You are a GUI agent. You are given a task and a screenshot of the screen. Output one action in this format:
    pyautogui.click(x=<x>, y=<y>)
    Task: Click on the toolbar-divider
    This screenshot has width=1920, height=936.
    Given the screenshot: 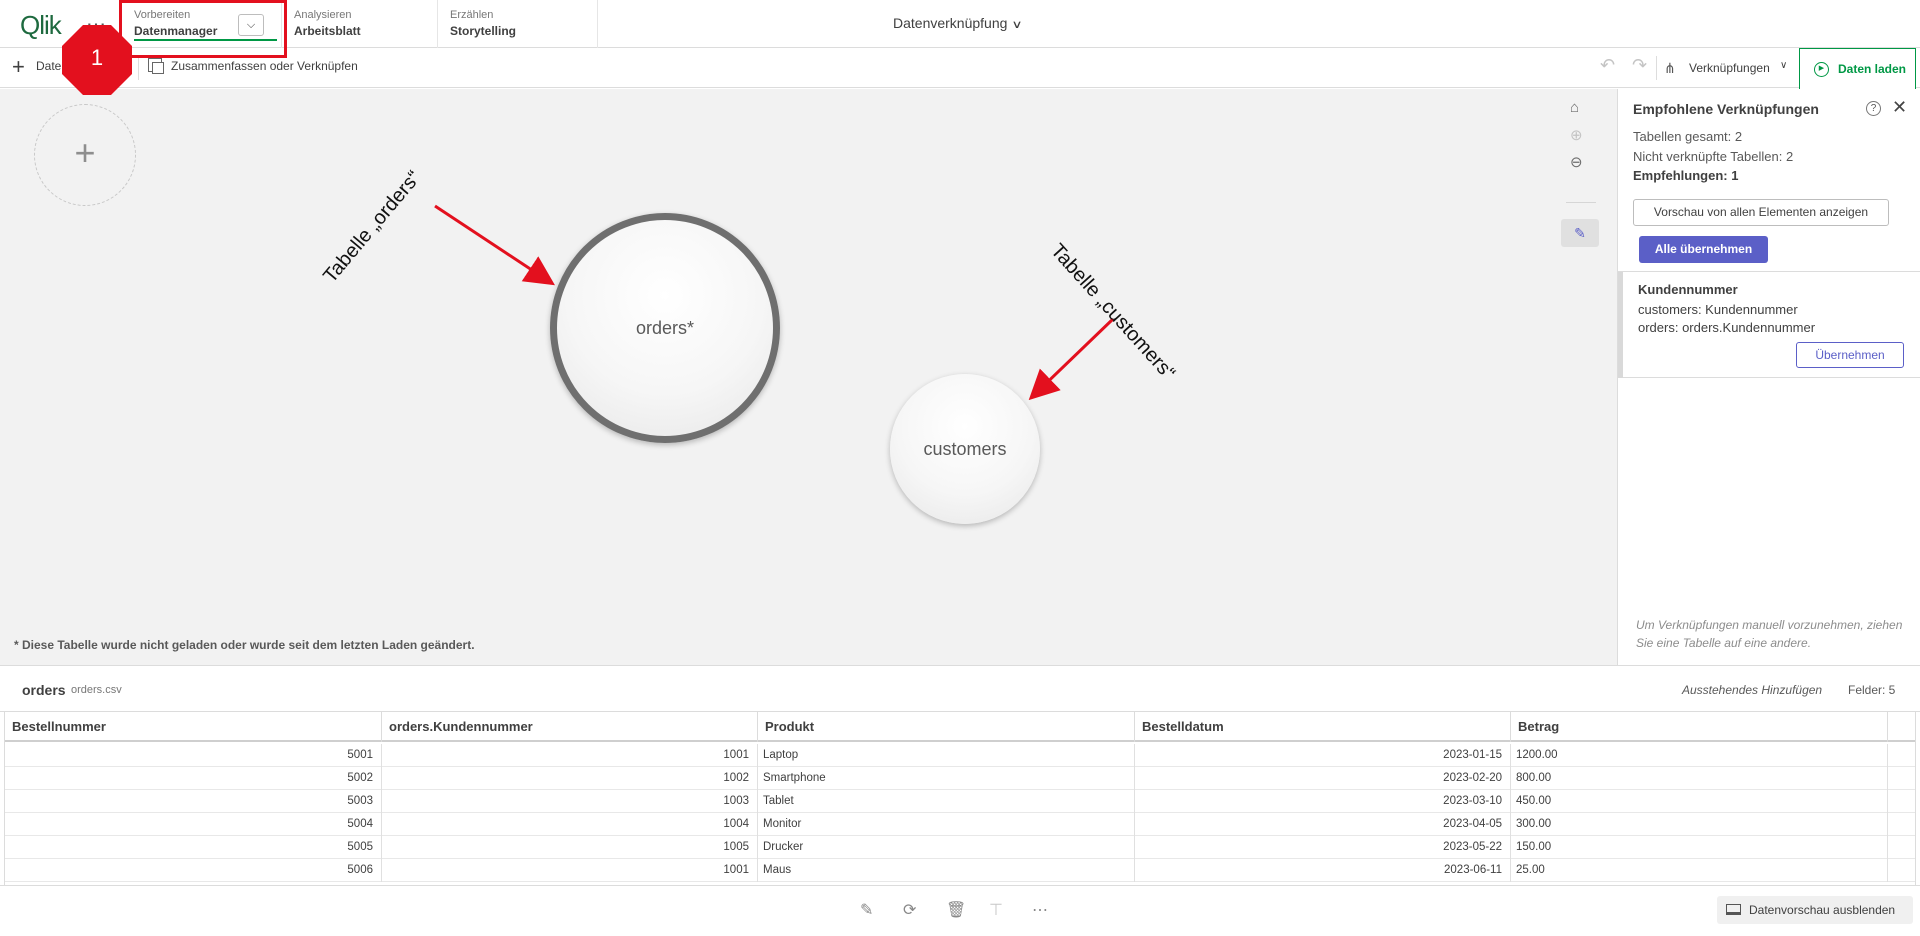 What is the action you would take?
    pyautogui.click(x=1656, y=68)
    